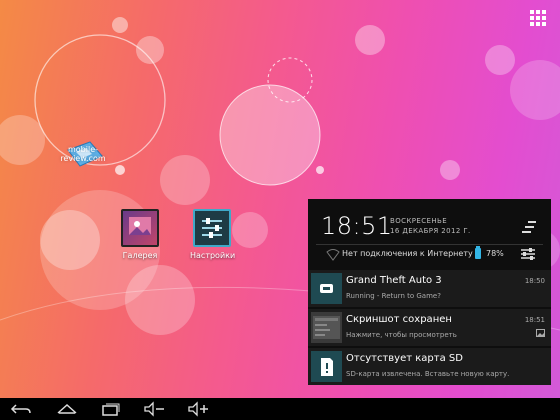  I want to click on gallery-label: Галерея, so click(140, 255).